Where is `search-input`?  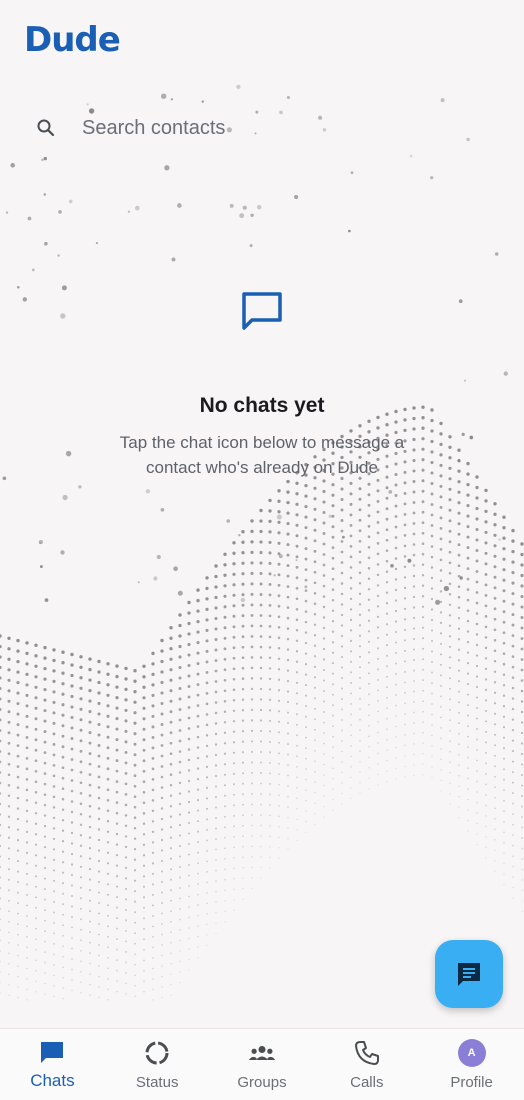
search-input is located at coordinates (272, 128).